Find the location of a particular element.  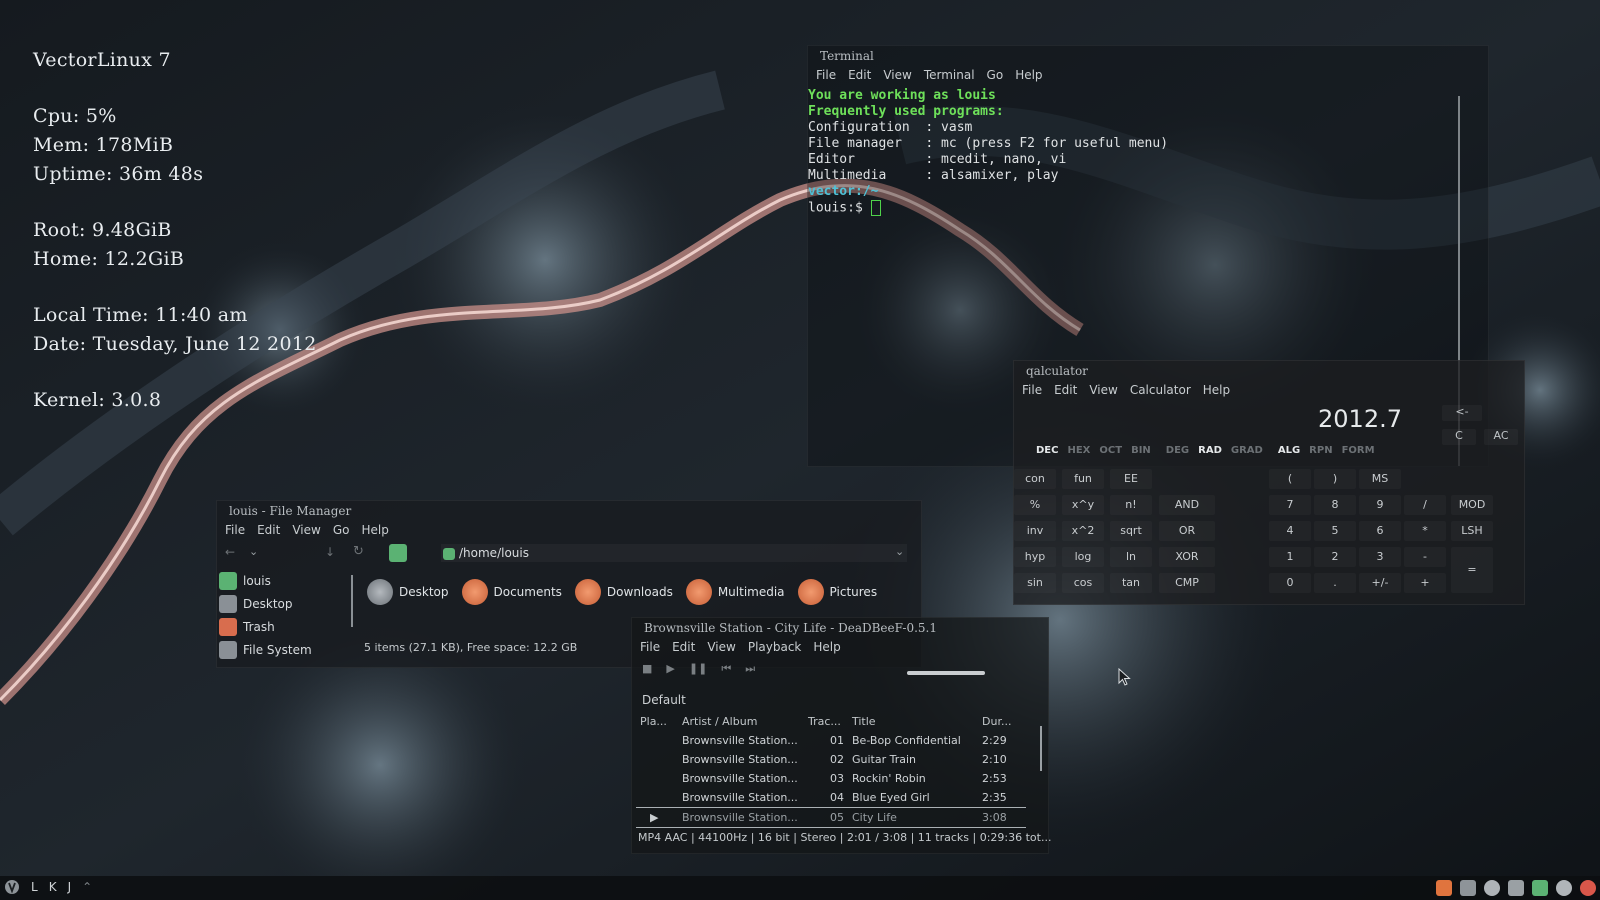

menu-playback: Playback is located at coordinates (775, 647).